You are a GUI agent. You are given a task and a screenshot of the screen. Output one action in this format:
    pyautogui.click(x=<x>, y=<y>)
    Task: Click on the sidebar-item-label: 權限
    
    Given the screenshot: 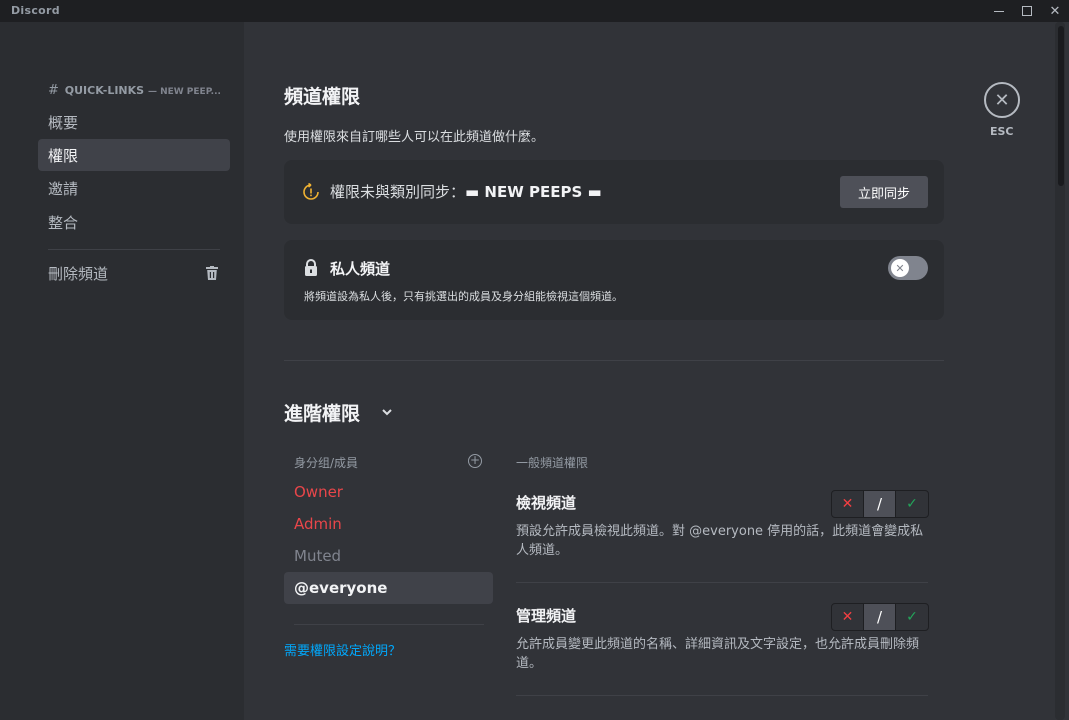 What is the action you would take?
    pyautogui.click(x=63, y=155)
    